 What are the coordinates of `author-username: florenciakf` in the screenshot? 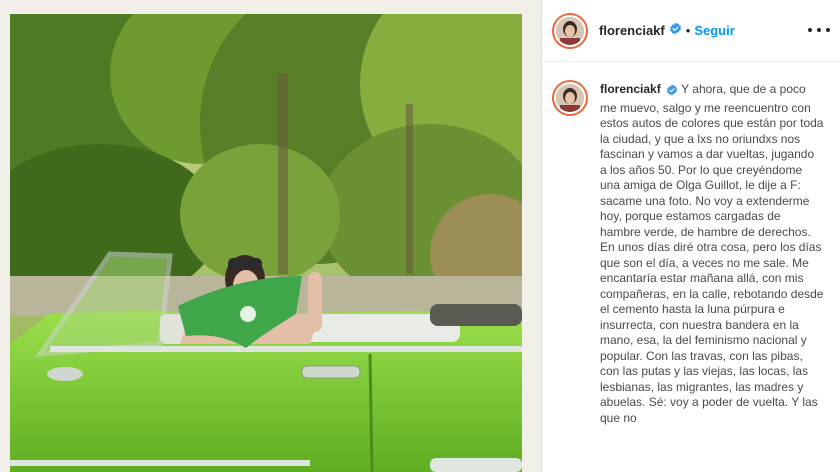 It's located at (632, 30).